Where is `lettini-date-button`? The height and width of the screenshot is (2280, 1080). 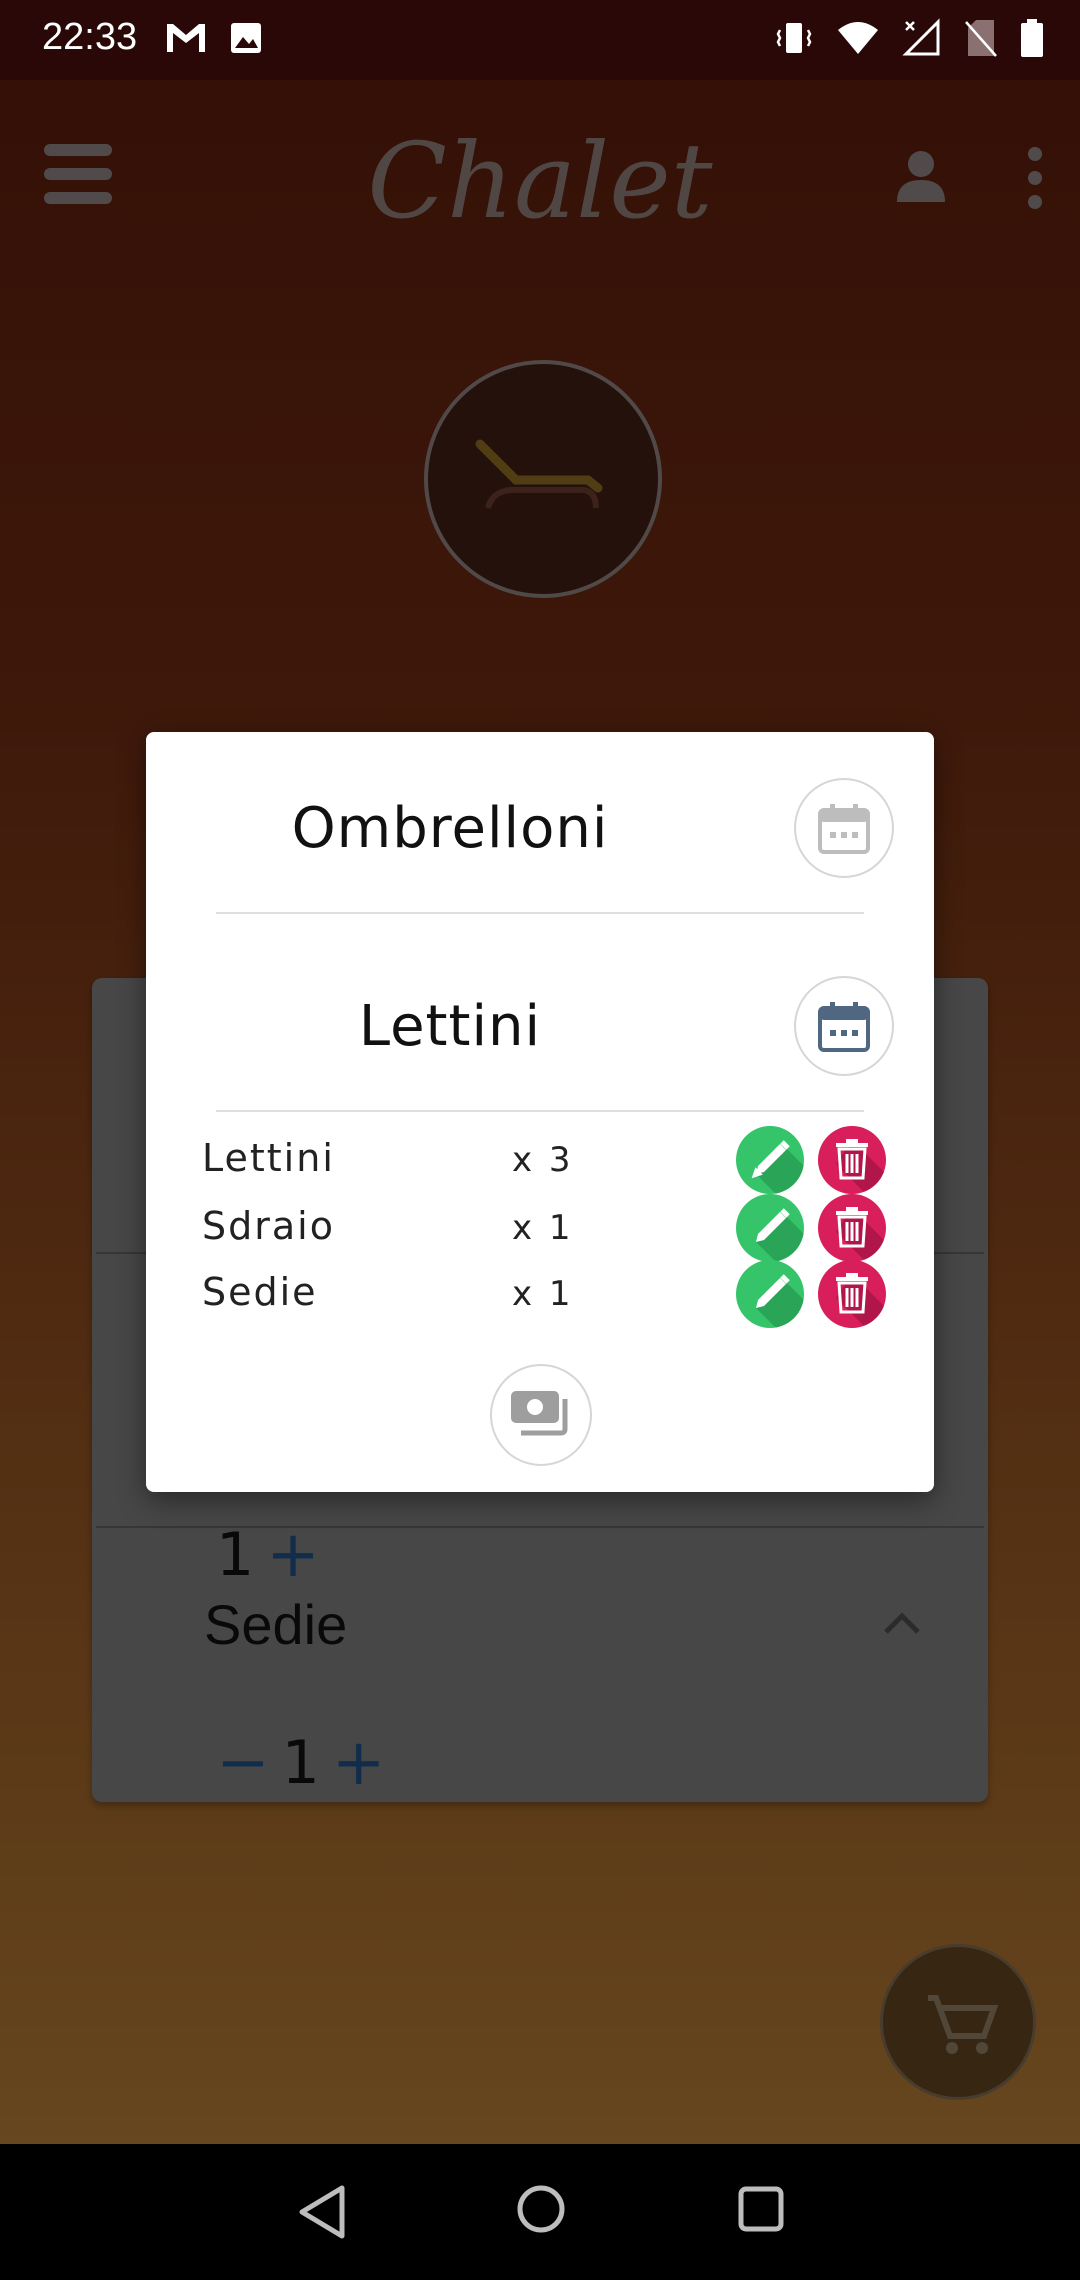 lettini-date-button is located at coordinates (844, 1026).